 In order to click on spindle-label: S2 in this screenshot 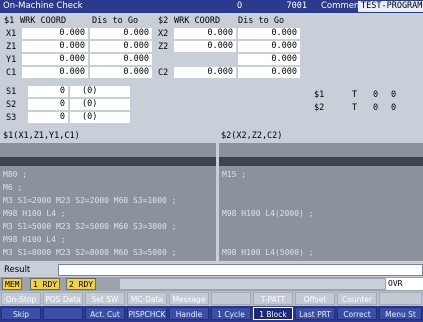, I will do `click(11, 105)`.